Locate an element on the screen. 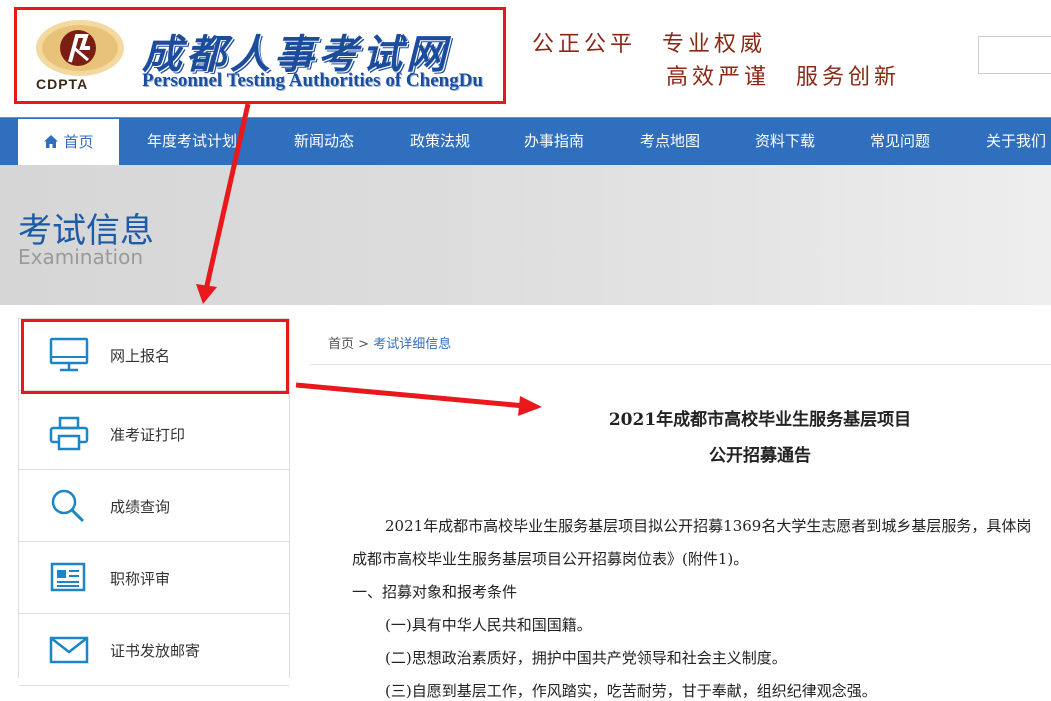  sidebar-item-label: 证书发放邮寄 is located at coordinates (155, 651).